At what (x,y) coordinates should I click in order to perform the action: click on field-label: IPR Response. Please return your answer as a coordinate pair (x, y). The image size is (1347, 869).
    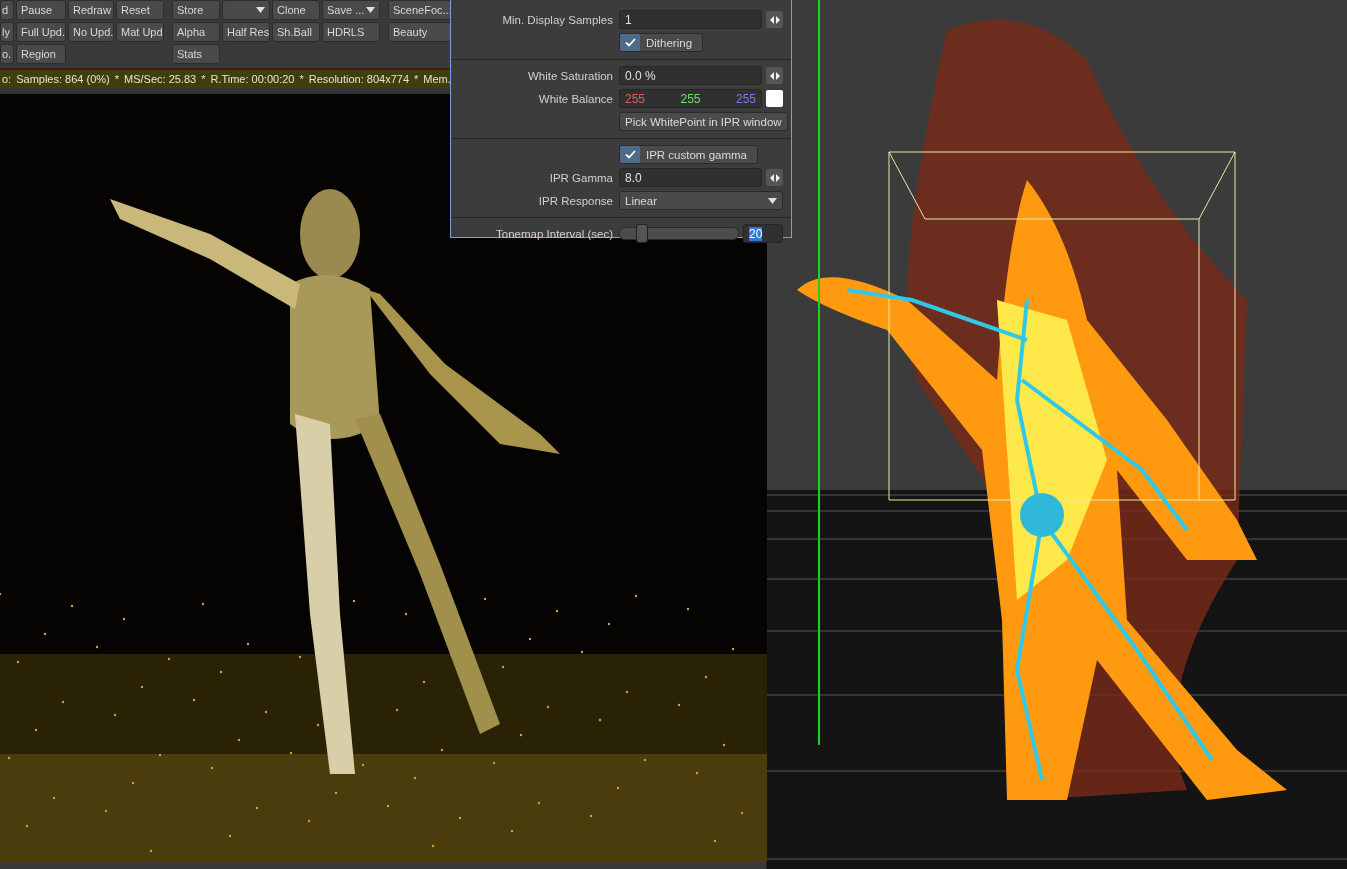
    Looking at the image, I should click on (575, 200).